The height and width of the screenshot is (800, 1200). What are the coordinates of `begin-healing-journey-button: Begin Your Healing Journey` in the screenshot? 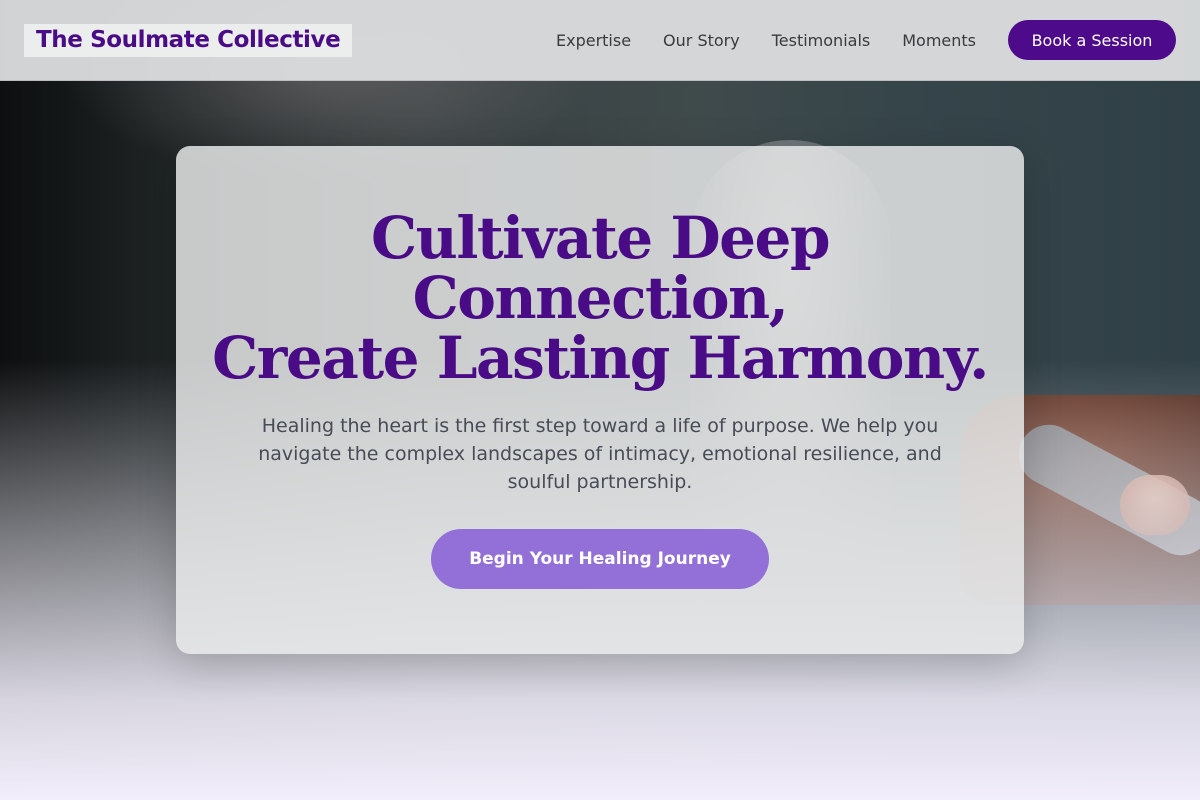 It's located at (600, 559).